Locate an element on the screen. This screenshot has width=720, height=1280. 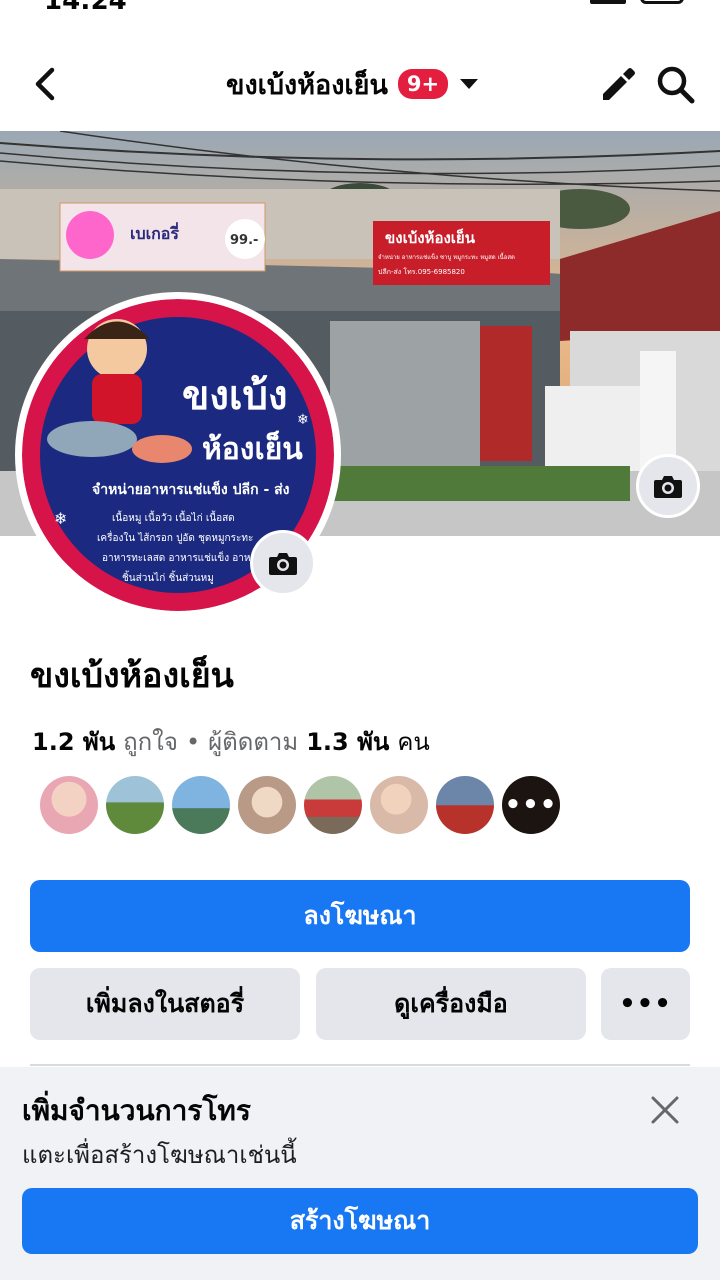
battery-icon is located at coordinates (662, 2).